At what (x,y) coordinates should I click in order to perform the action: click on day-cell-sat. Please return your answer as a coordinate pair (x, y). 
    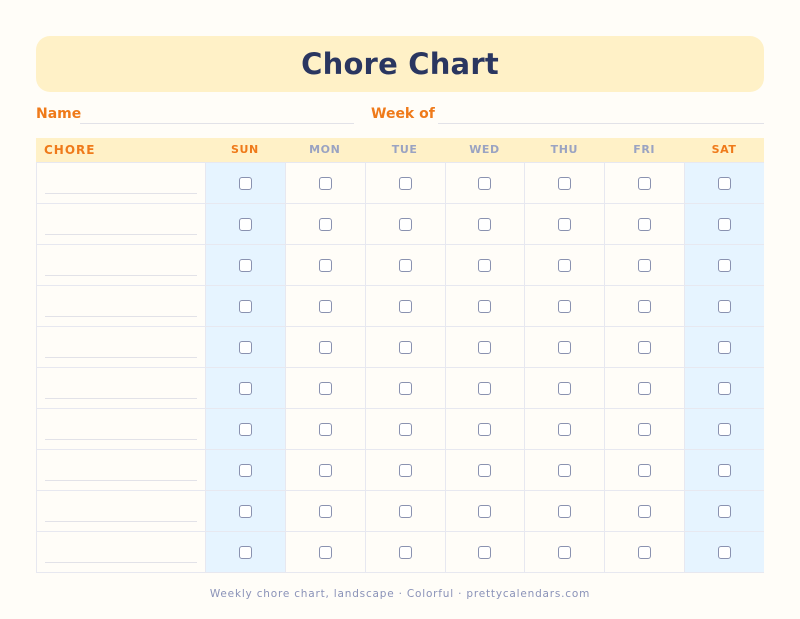
    Looking at the image, I should click on (724, 306).